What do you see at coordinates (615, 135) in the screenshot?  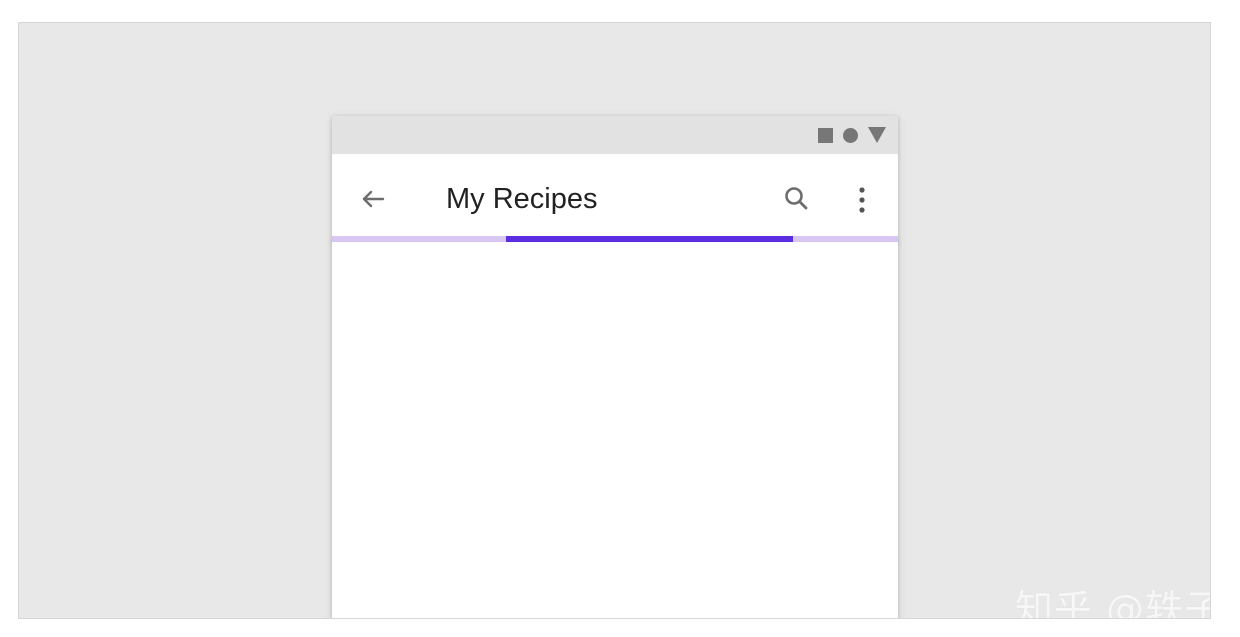 I see `status-bar` at bounding box center [615, 135].